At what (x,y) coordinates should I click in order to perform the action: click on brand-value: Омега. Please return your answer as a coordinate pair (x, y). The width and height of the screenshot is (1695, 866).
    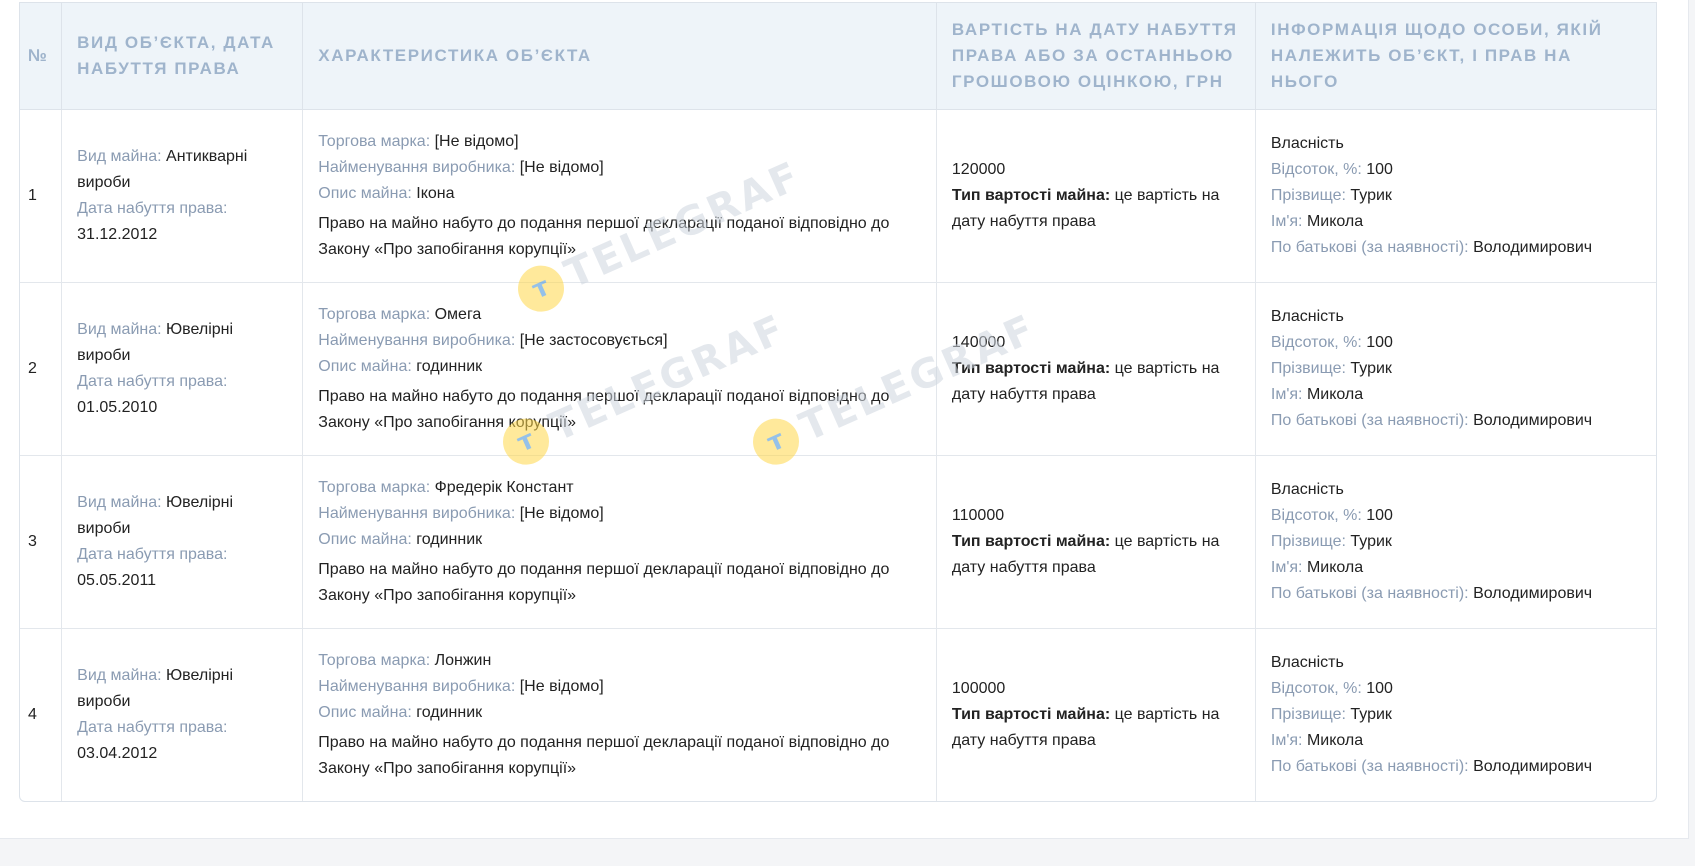
    Looking at the image, I should click on (458, 314).